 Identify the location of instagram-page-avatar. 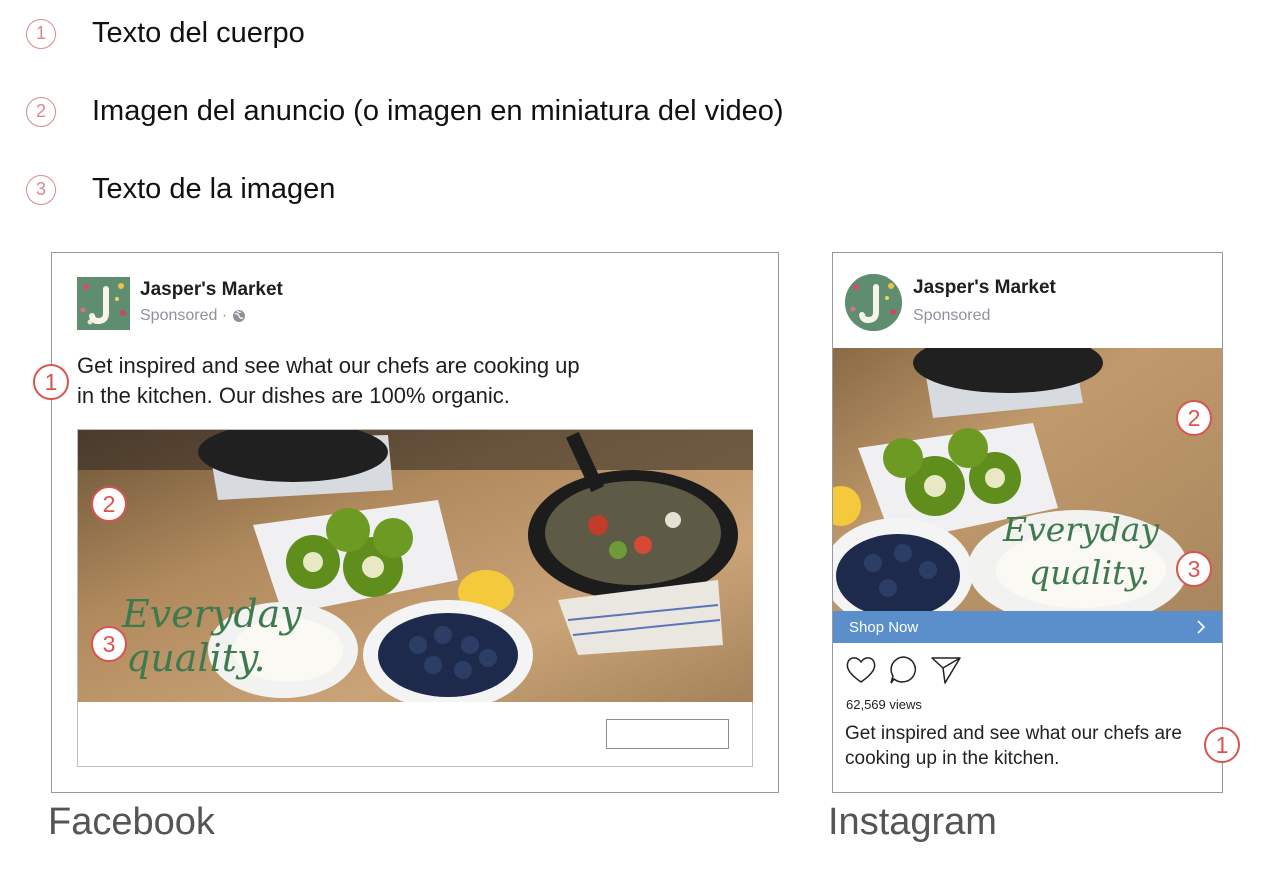
(873, 302).